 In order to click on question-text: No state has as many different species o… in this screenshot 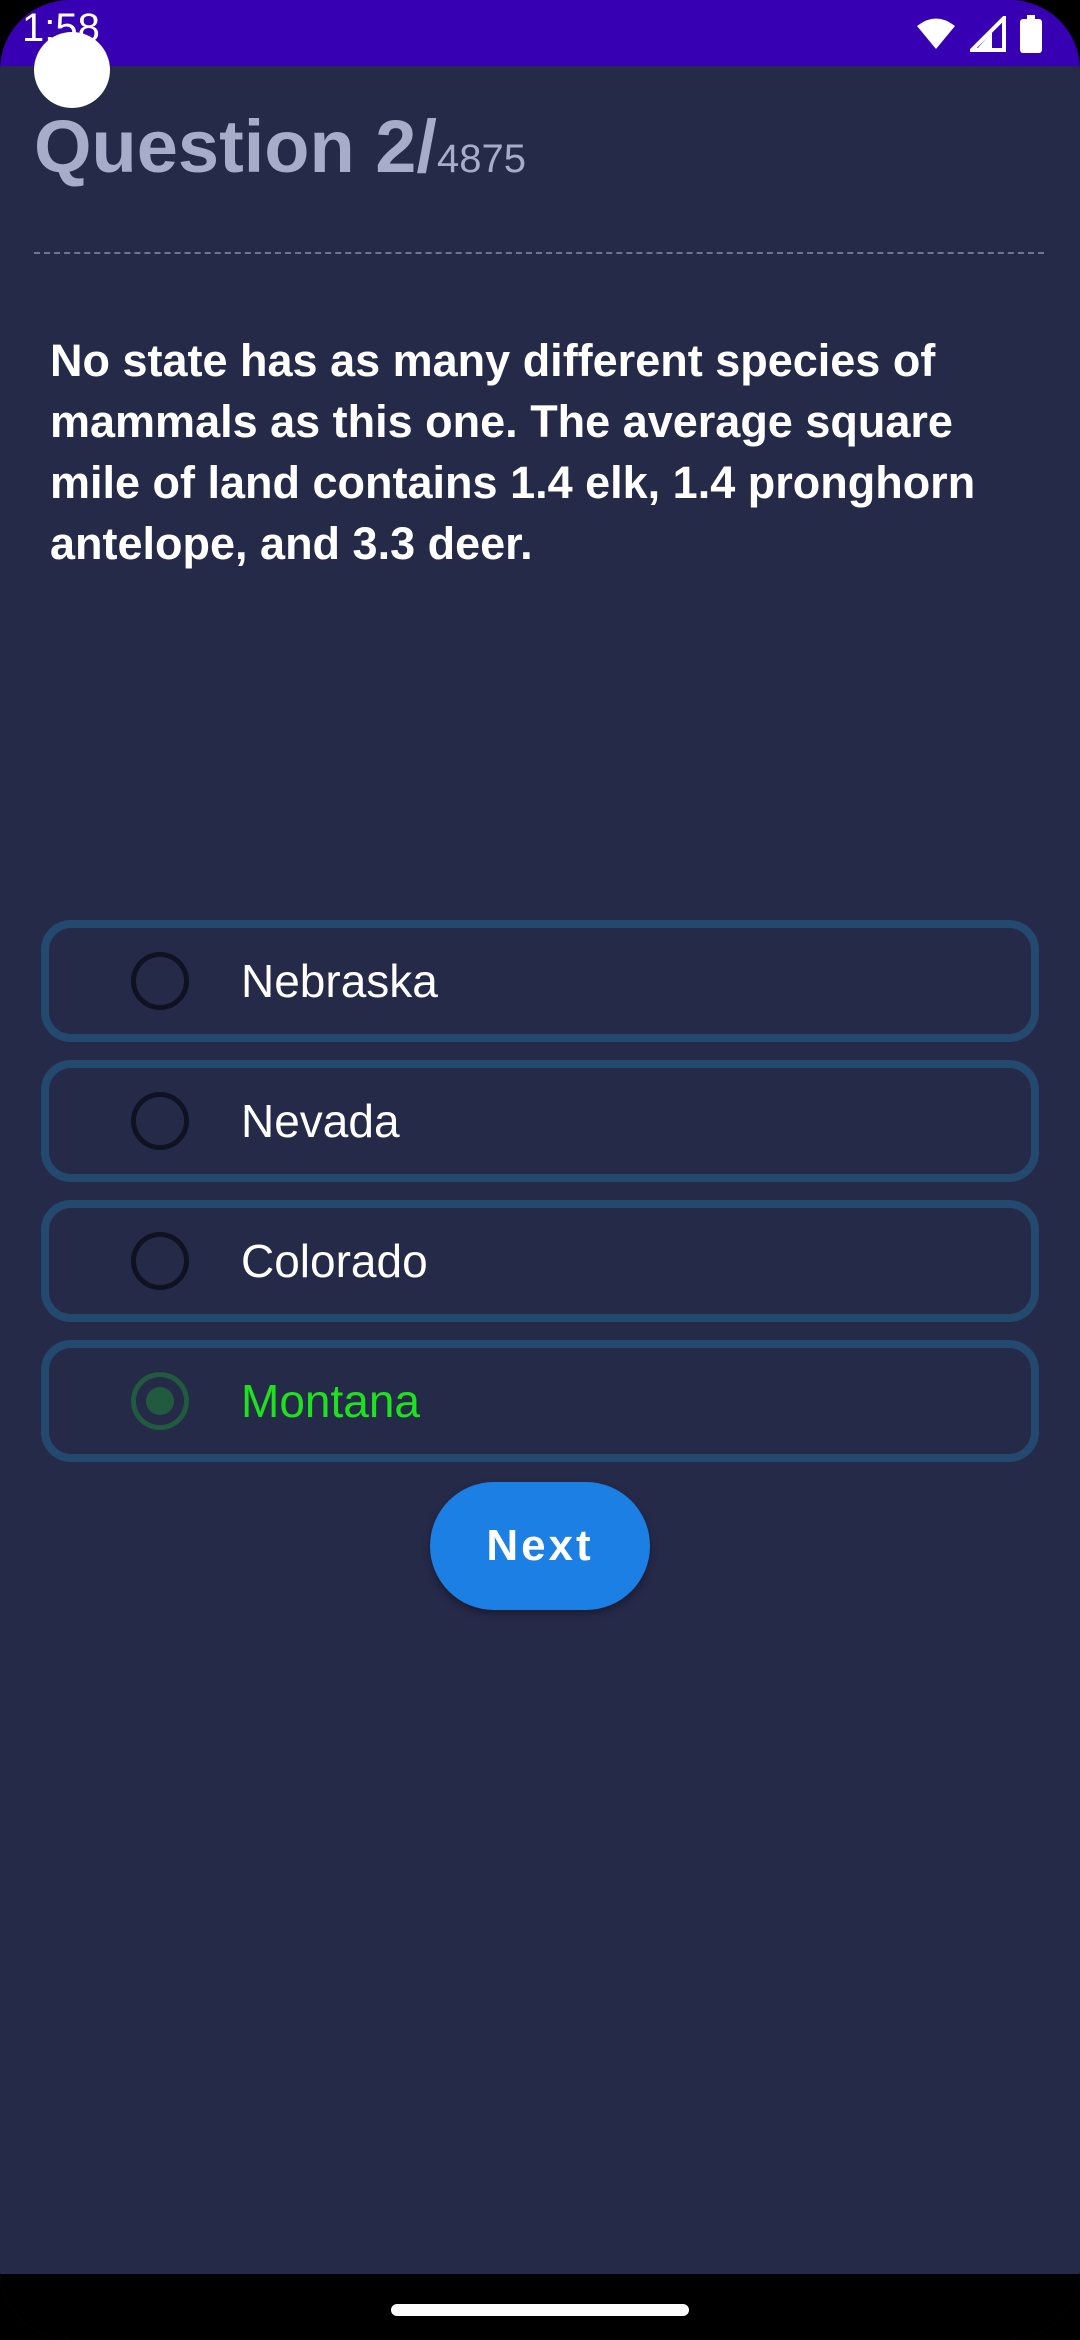, I will do `click(513, 452)`.